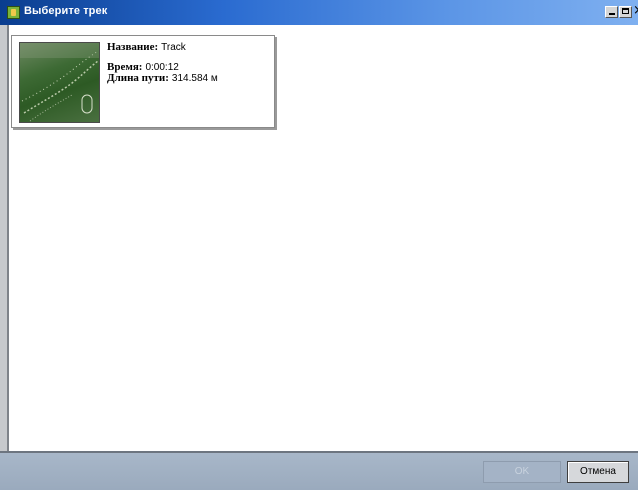 The image size is (638, 490). What do you see at coordinates (625, 12) in the screenshot?
I see `maximize-button` at bounding box center [625, 12].